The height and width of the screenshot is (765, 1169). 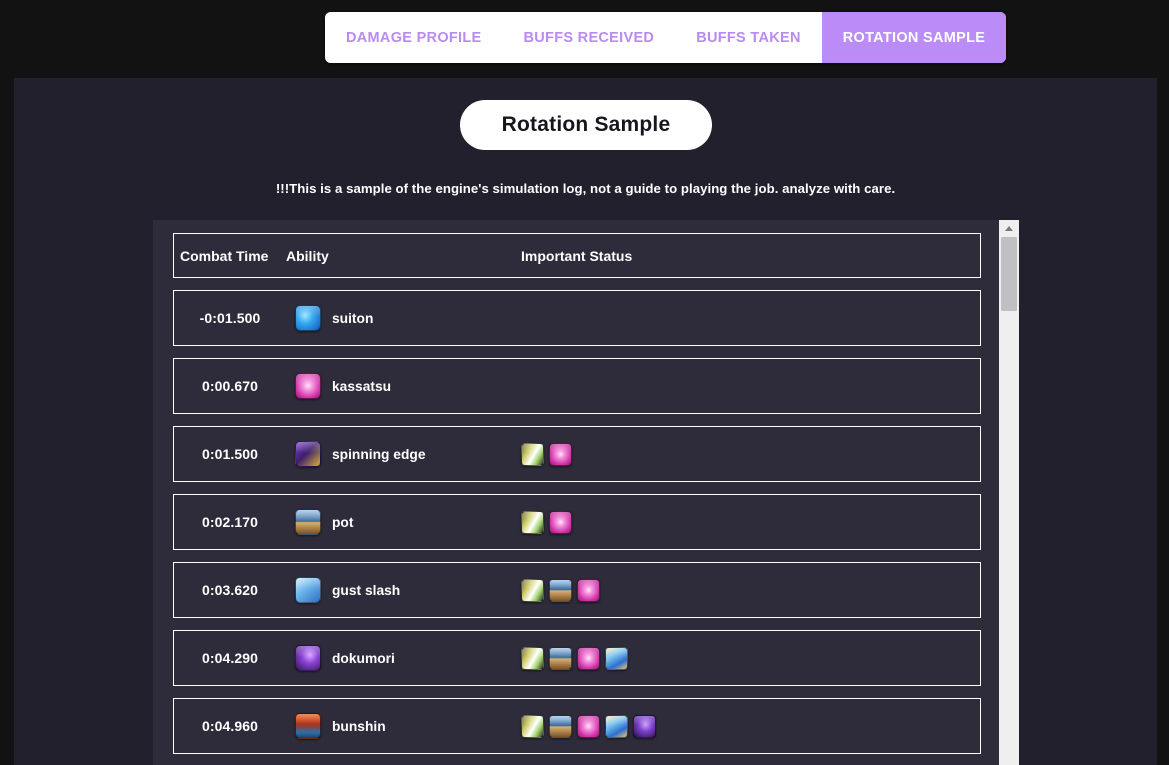 I want to click on ability-label: dokumori, so click(x=363, y=658).